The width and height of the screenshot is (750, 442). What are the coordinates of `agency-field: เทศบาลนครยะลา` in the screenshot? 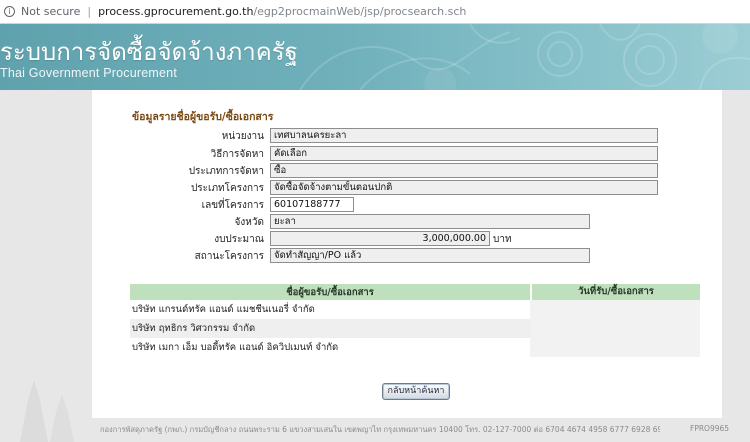 It's located at (464, 135).